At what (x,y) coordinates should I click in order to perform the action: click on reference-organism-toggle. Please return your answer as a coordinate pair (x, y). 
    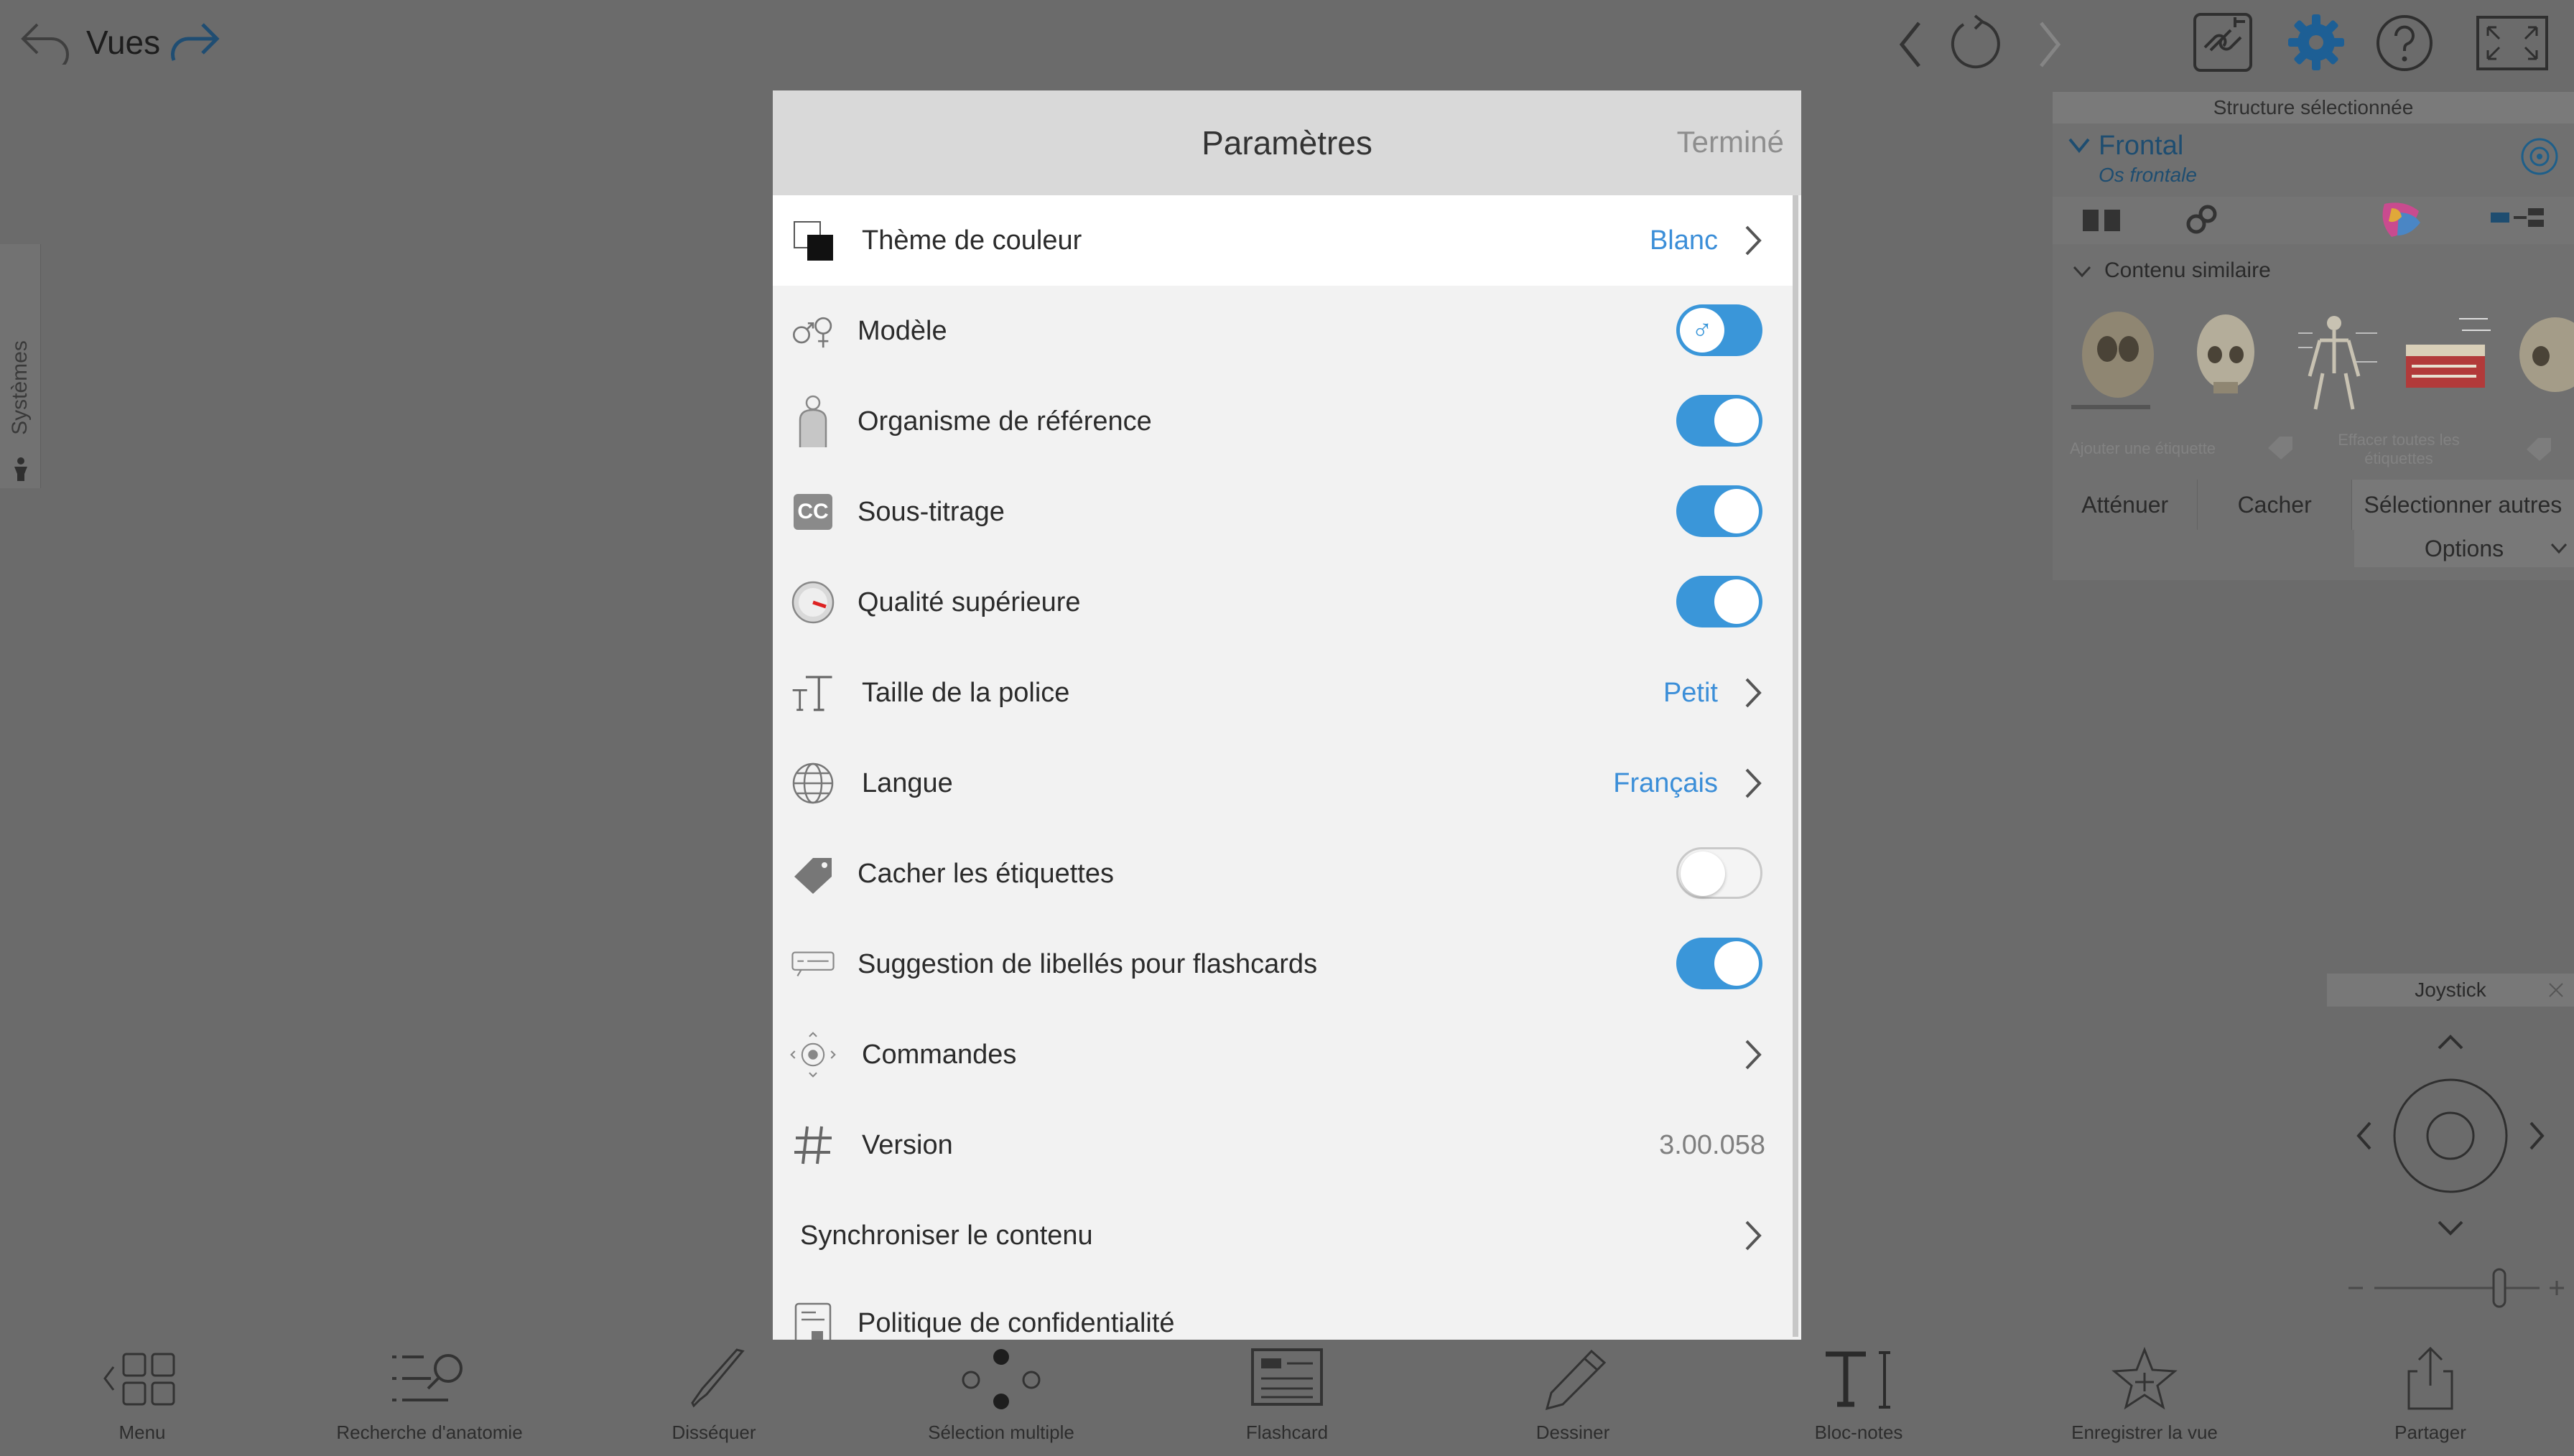
    Looking at the image, I should click on (1719, 421).